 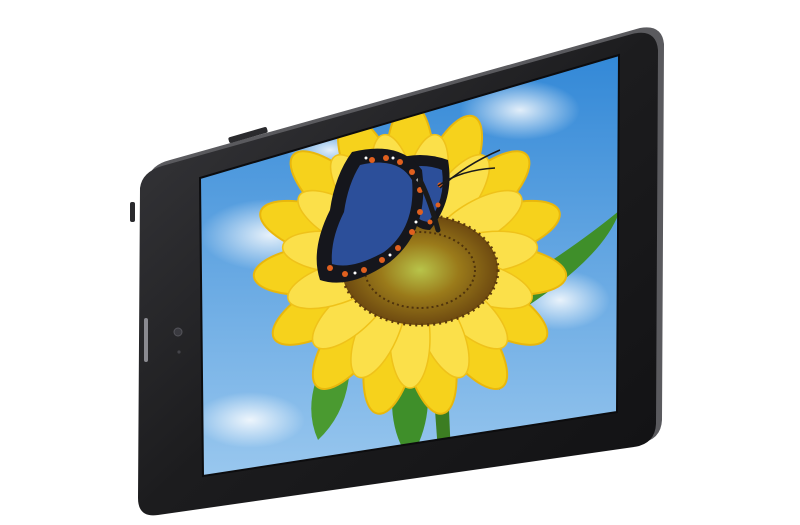 What do you see at coordinates (132, 212) in the screenshot?
I see `volume-button` at bounding box center [132, 212].